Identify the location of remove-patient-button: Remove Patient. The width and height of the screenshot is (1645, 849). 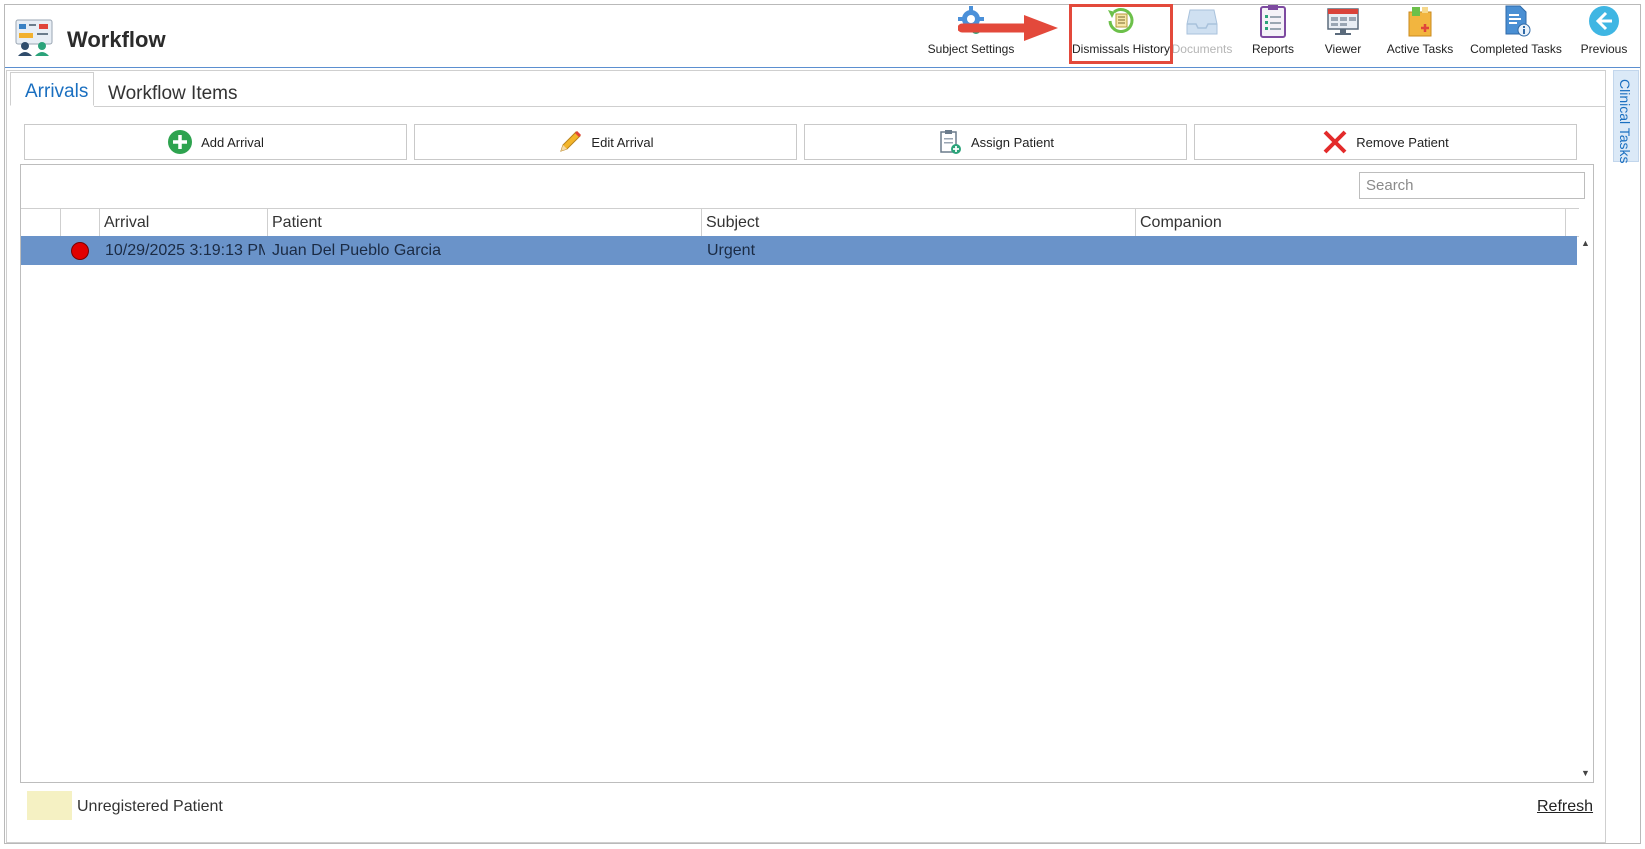
(1385, 142).